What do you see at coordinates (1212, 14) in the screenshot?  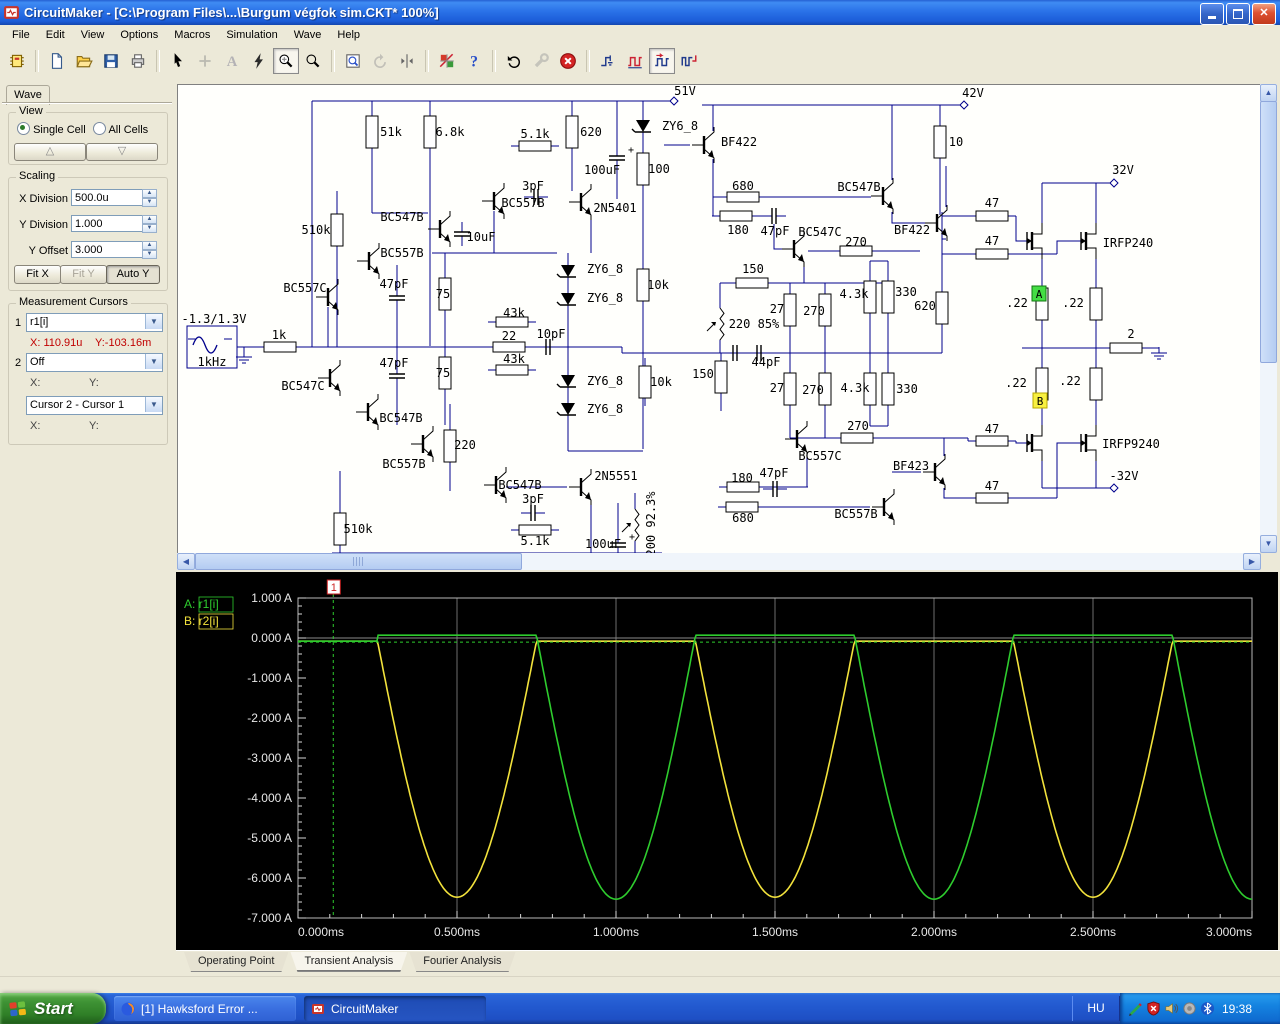 I see `minimize-button` at bounding box center [1212, 14].